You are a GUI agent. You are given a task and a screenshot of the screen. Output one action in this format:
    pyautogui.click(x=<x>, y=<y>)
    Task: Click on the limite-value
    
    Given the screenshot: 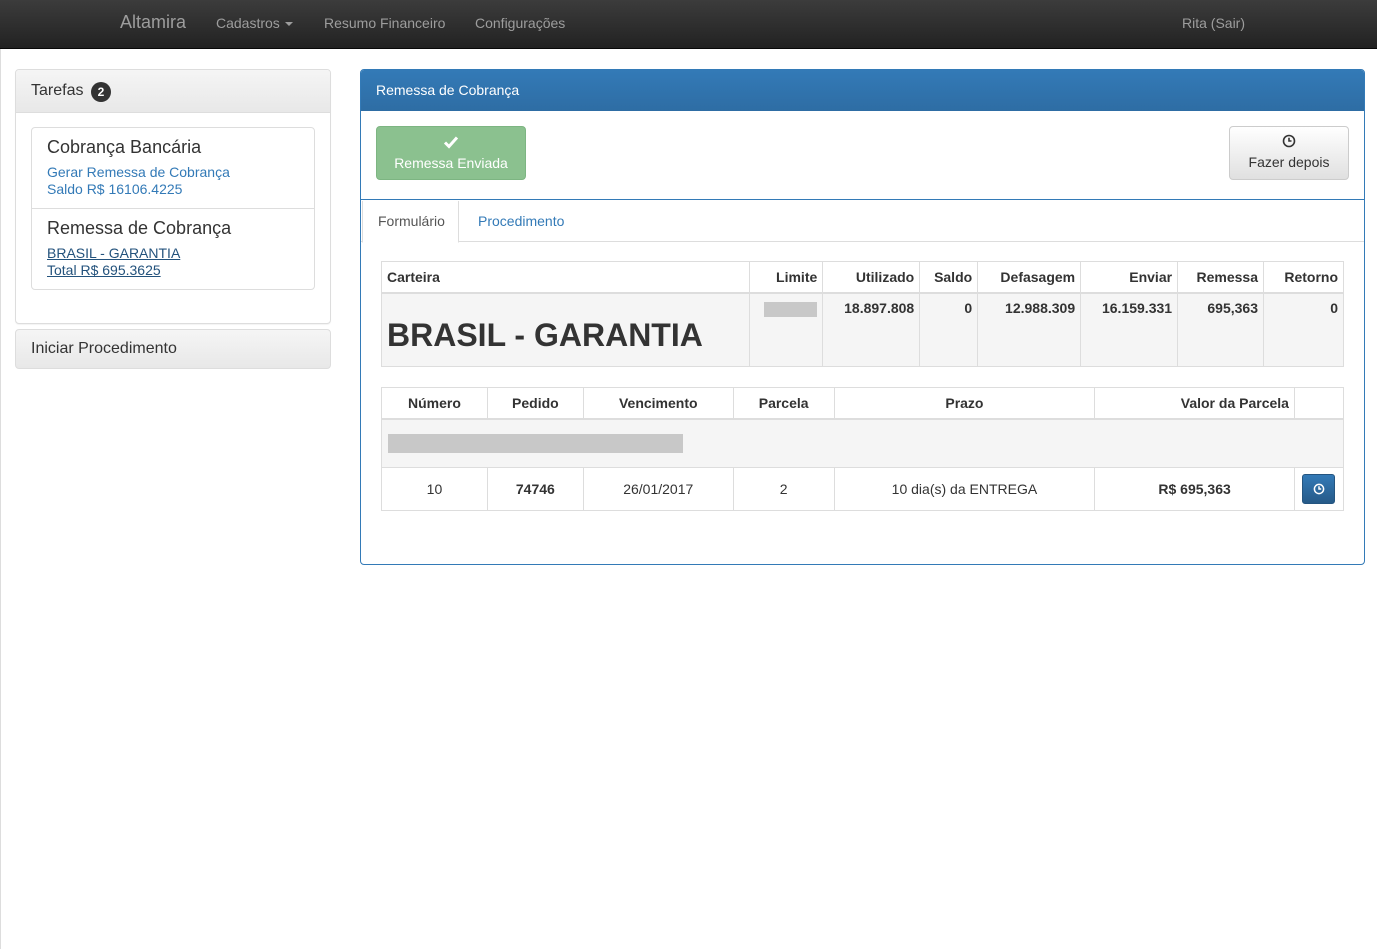 What is the action you would take?
    pyautogui.click(x=786, y=329)
    